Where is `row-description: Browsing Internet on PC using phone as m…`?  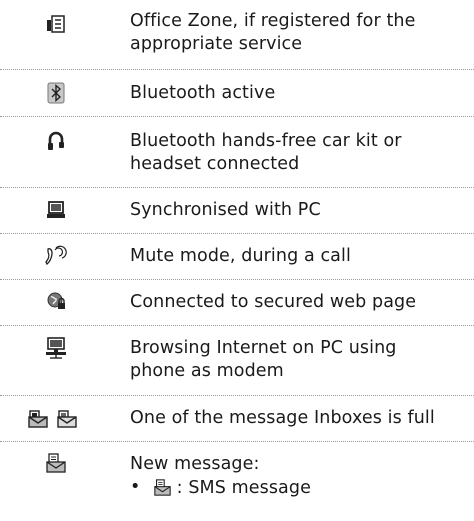
row-description: Browsing Internet on PC using phone as m… is located at coordinates (263, 359).